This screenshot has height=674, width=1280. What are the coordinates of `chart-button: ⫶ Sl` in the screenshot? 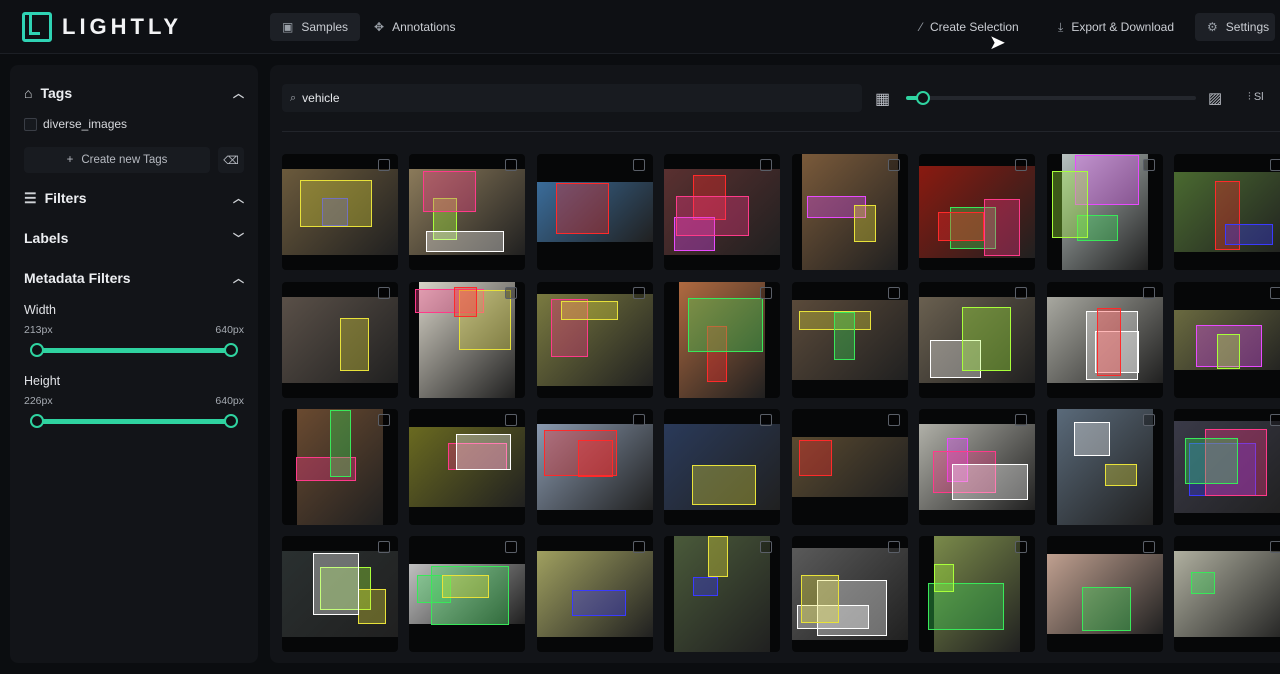 It's located at (1256, 97).